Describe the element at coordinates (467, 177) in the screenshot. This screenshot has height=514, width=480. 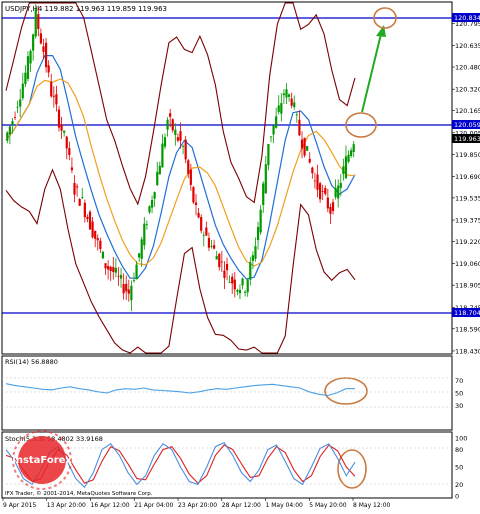
I see `price-tick: 119.690` at that location.